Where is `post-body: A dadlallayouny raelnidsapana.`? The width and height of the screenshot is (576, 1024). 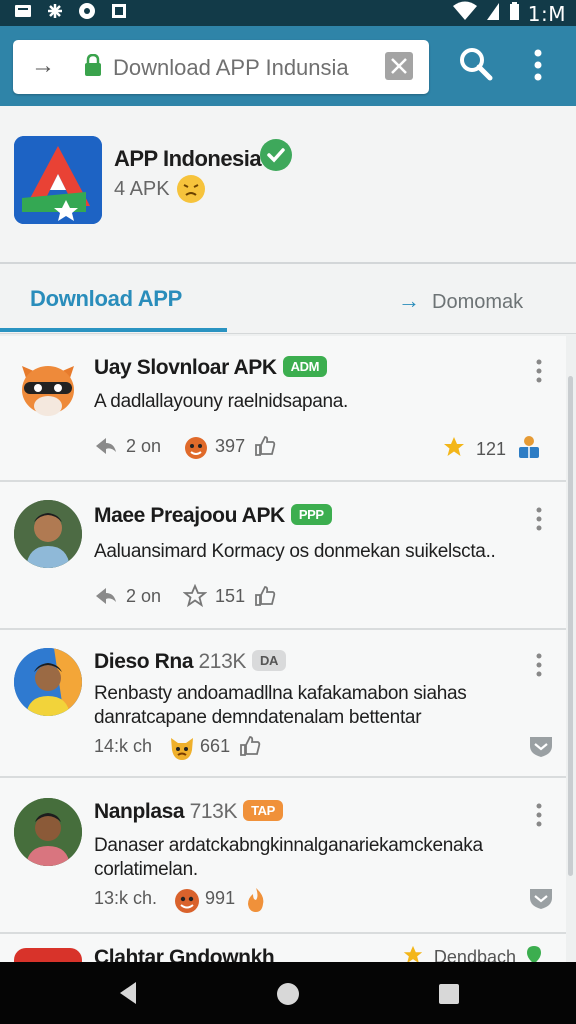 post-body: A dadlallayouny raelnidsapana. is located at coordinates (221, 401).